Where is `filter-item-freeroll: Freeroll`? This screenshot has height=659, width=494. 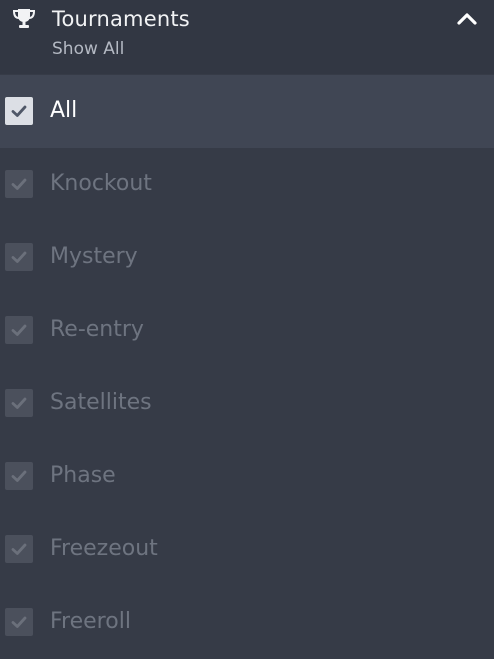
filter-item-freeroll: Freeroll is located at coordinates (247, 622).